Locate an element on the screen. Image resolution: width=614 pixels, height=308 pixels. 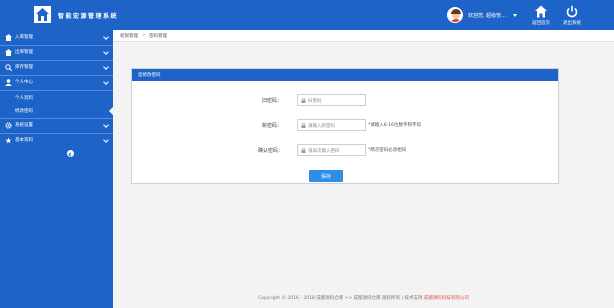
app-logo-text: 智能宏源管理系统 is located at coordinates (88, 16).